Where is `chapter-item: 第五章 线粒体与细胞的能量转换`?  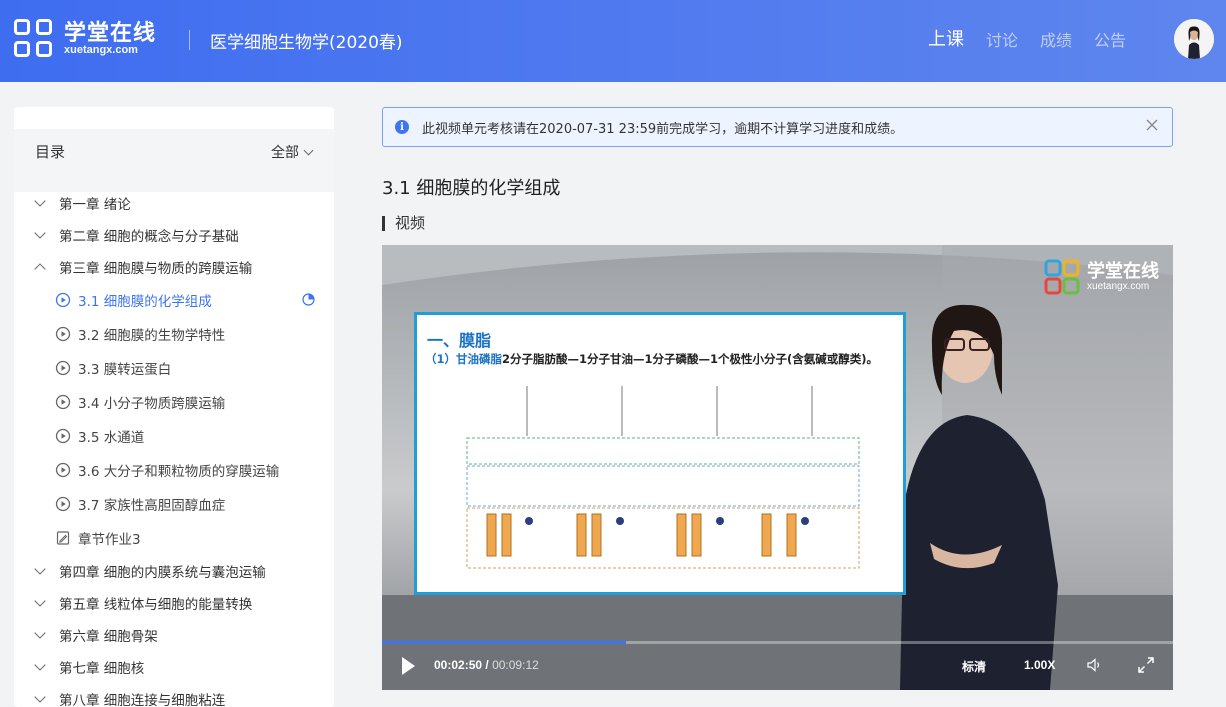 chapter-item: 第五章 线粒体与细胞的能量转换 is located at coordinates (174, 603).